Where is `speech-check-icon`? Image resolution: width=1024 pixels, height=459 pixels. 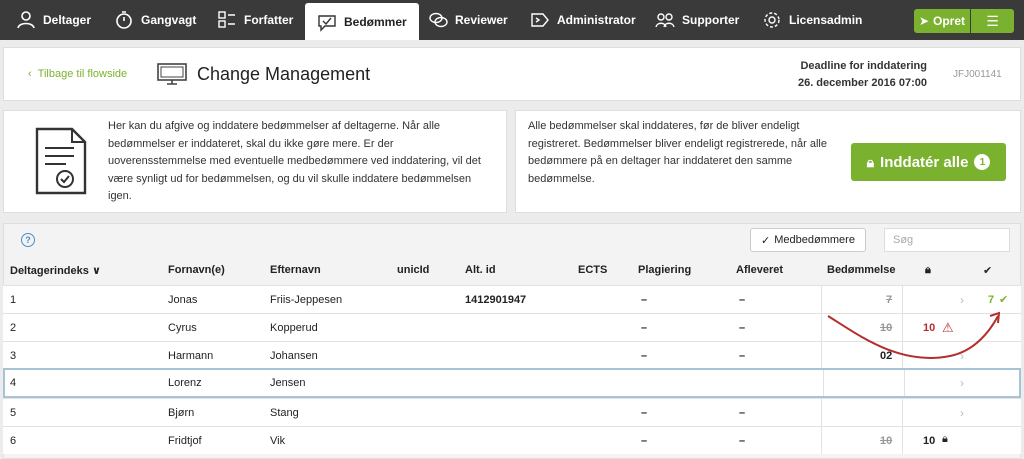 speech-check-icon is located at coordinates (327, 22).